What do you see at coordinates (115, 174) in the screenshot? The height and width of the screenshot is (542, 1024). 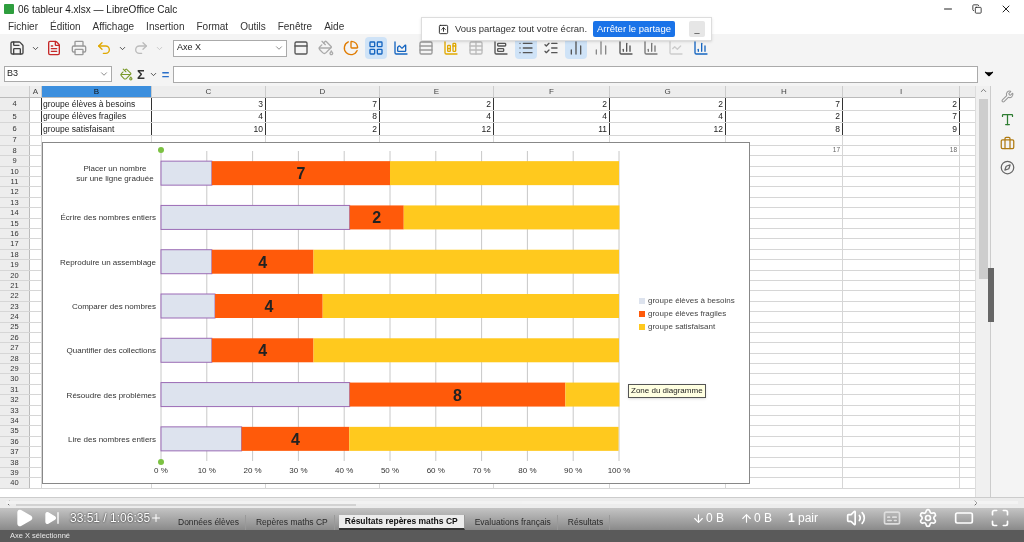 I see `category-label: Placer un nombre sur une ligne graduée` at bounding box center [115, 174].